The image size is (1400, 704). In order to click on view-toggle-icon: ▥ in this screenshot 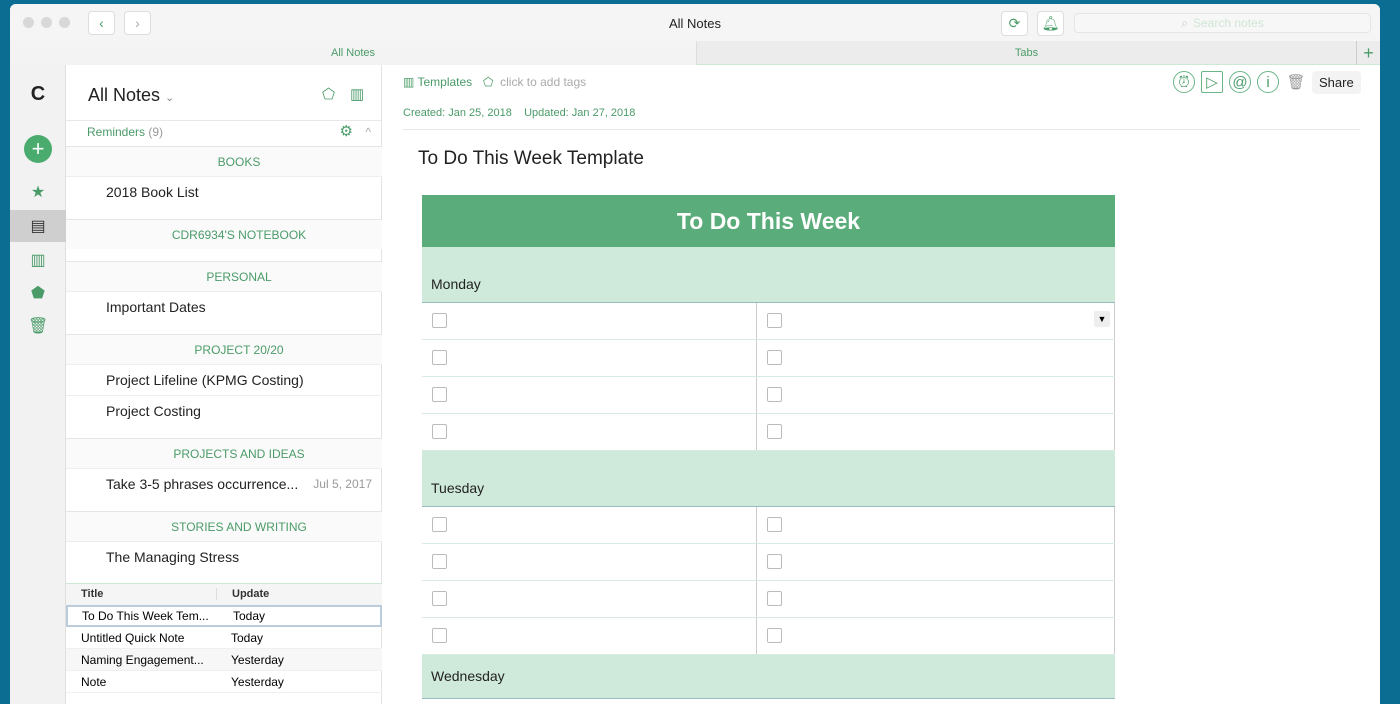, I will do `click(357, 94)`.